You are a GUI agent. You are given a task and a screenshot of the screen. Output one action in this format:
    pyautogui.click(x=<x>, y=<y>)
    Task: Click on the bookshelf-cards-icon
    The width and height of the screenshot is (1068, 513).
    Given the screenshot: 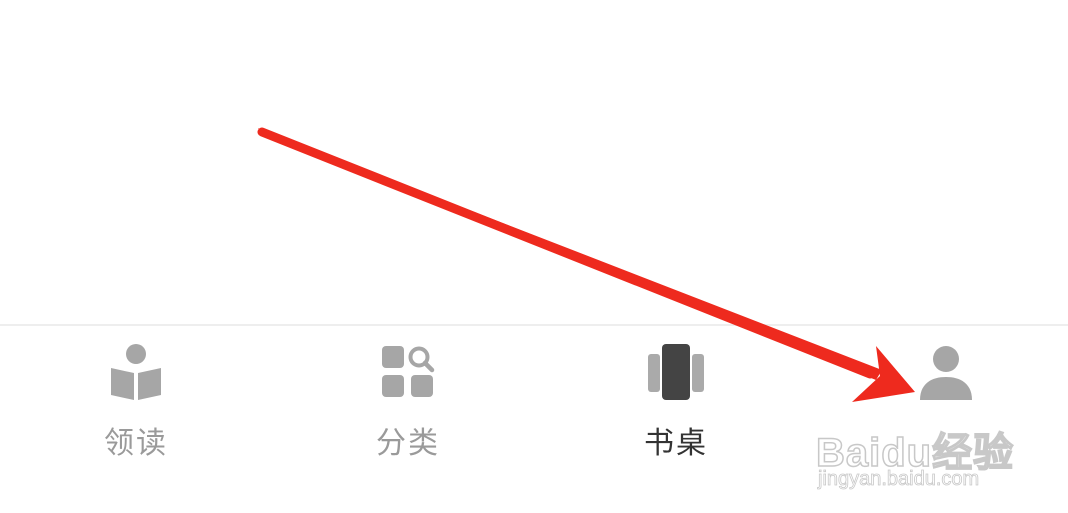 What is the action you would take?
    pyautogui.click(x=676, y=372)
    